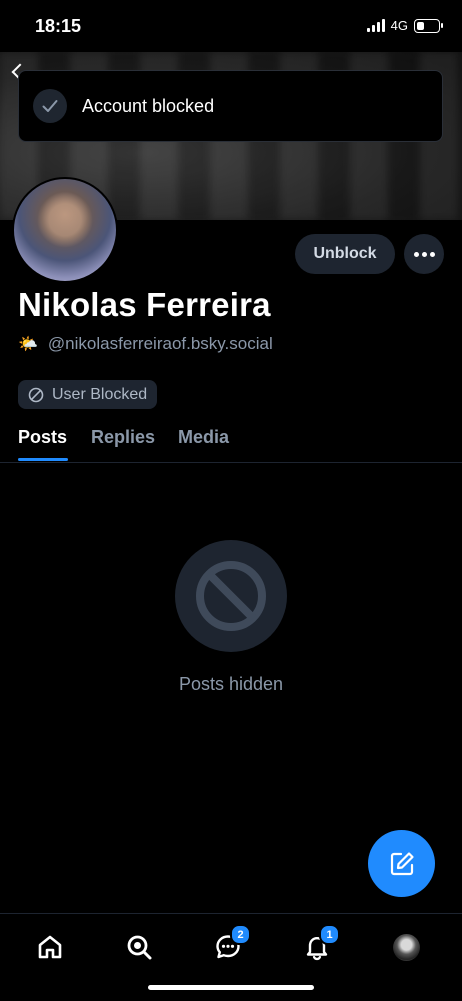 The image size is (462, 1001). What do you see at coordinates (231, 26) in the screenshot?
I see `status-bar: 18:15 4G` at bounding box center [231, 26].